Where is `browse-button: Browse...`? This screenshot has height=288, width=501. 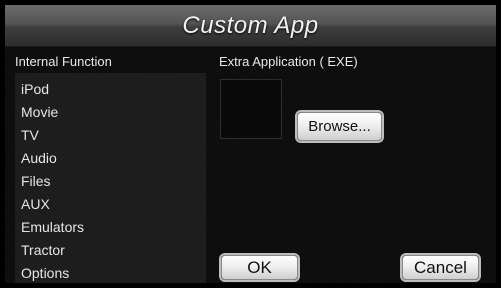 browse-button: Browse... is located at coordinates (339, 126).